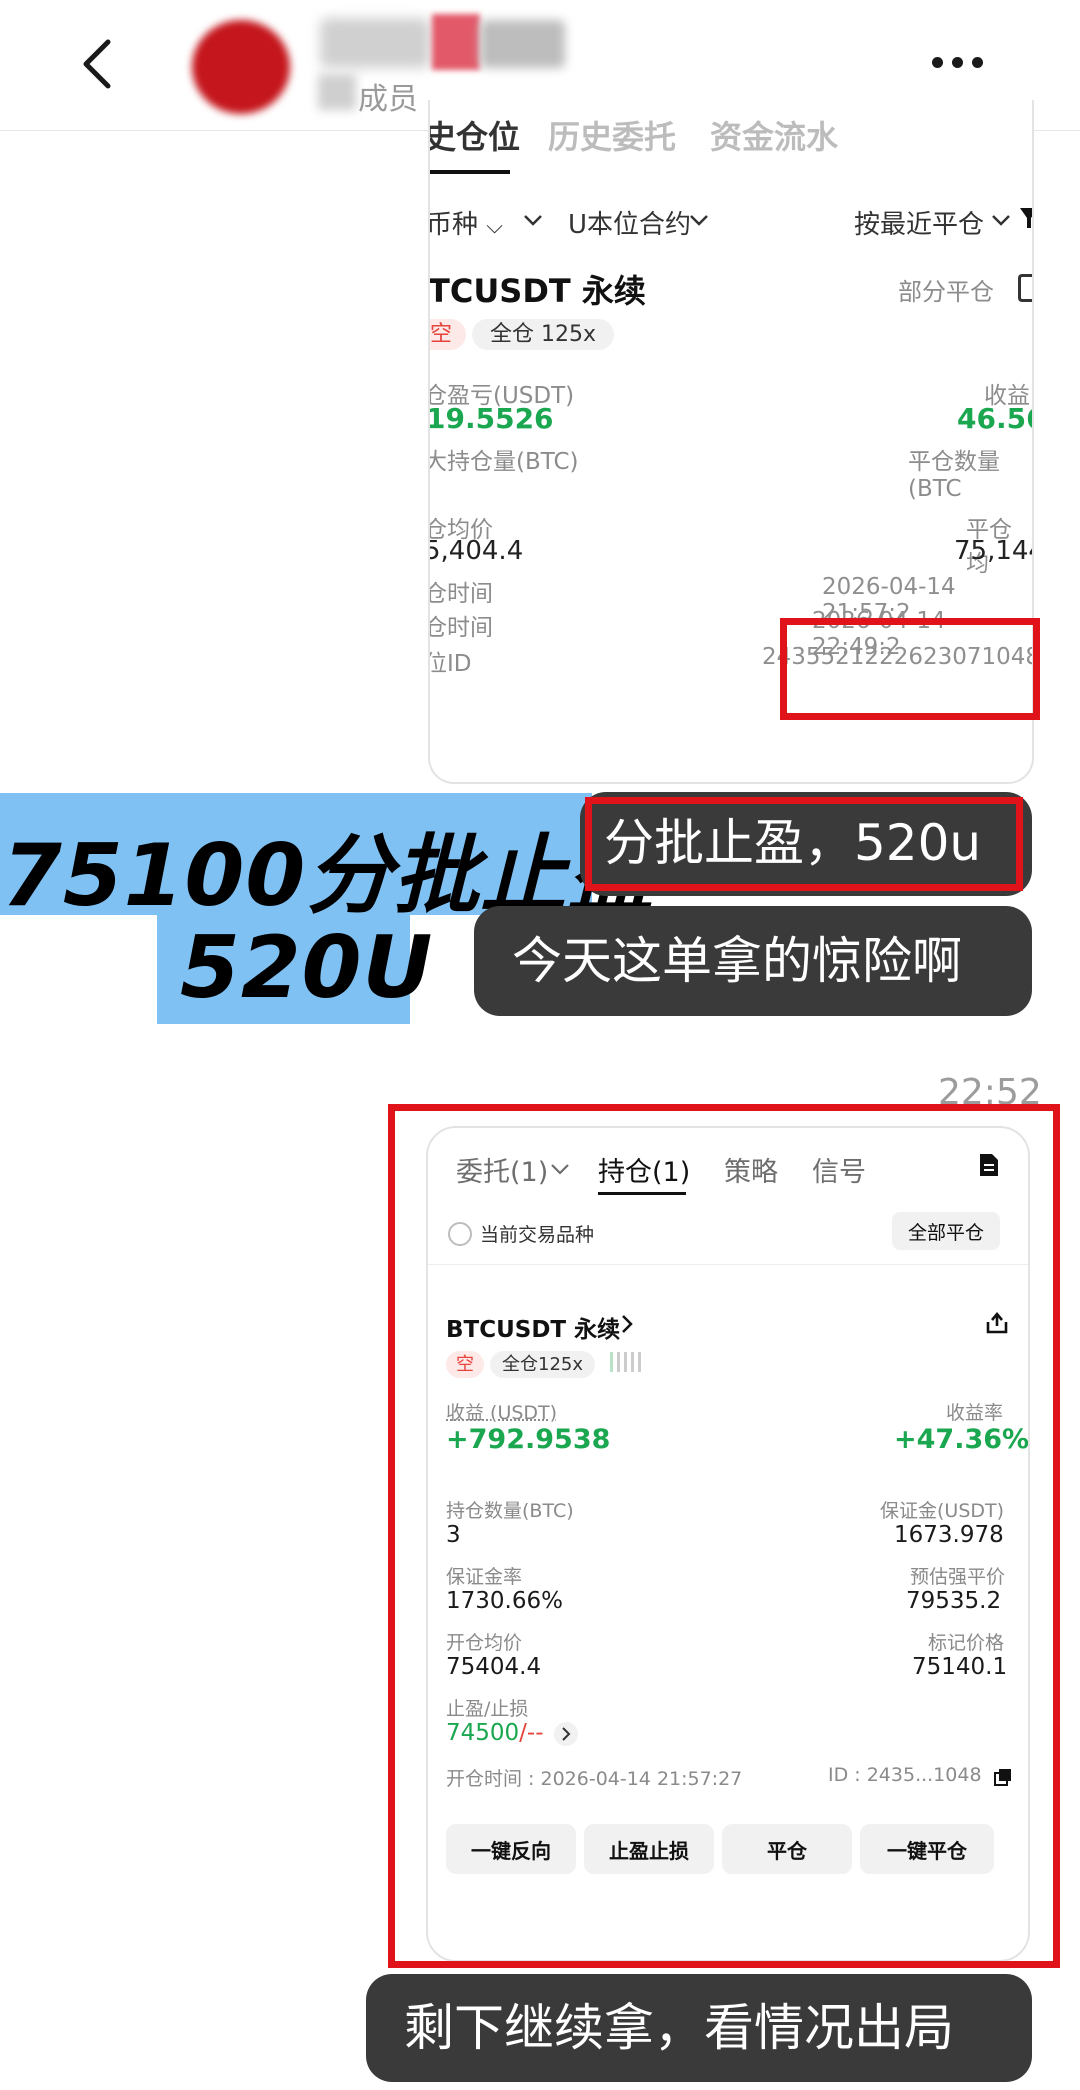 The width and height of the screenshot is (1080, 2090). I want to click on symbol-name: TCUSDT 永续, so click(537, 291).